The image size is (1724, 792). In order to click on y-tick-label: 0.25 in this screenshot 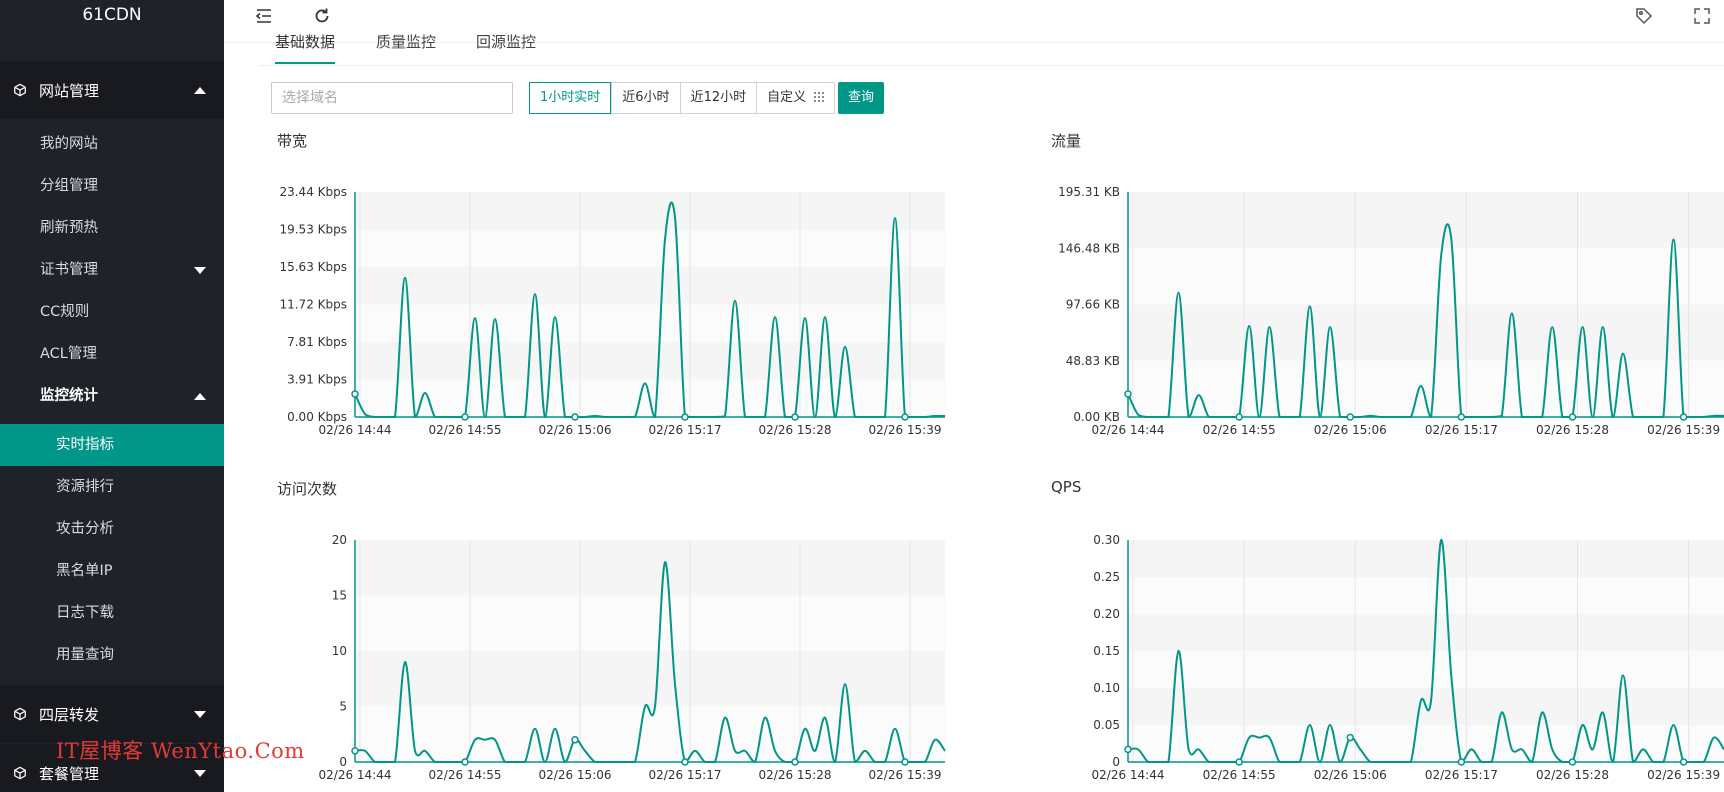, I will do `click(1106, 577)`.